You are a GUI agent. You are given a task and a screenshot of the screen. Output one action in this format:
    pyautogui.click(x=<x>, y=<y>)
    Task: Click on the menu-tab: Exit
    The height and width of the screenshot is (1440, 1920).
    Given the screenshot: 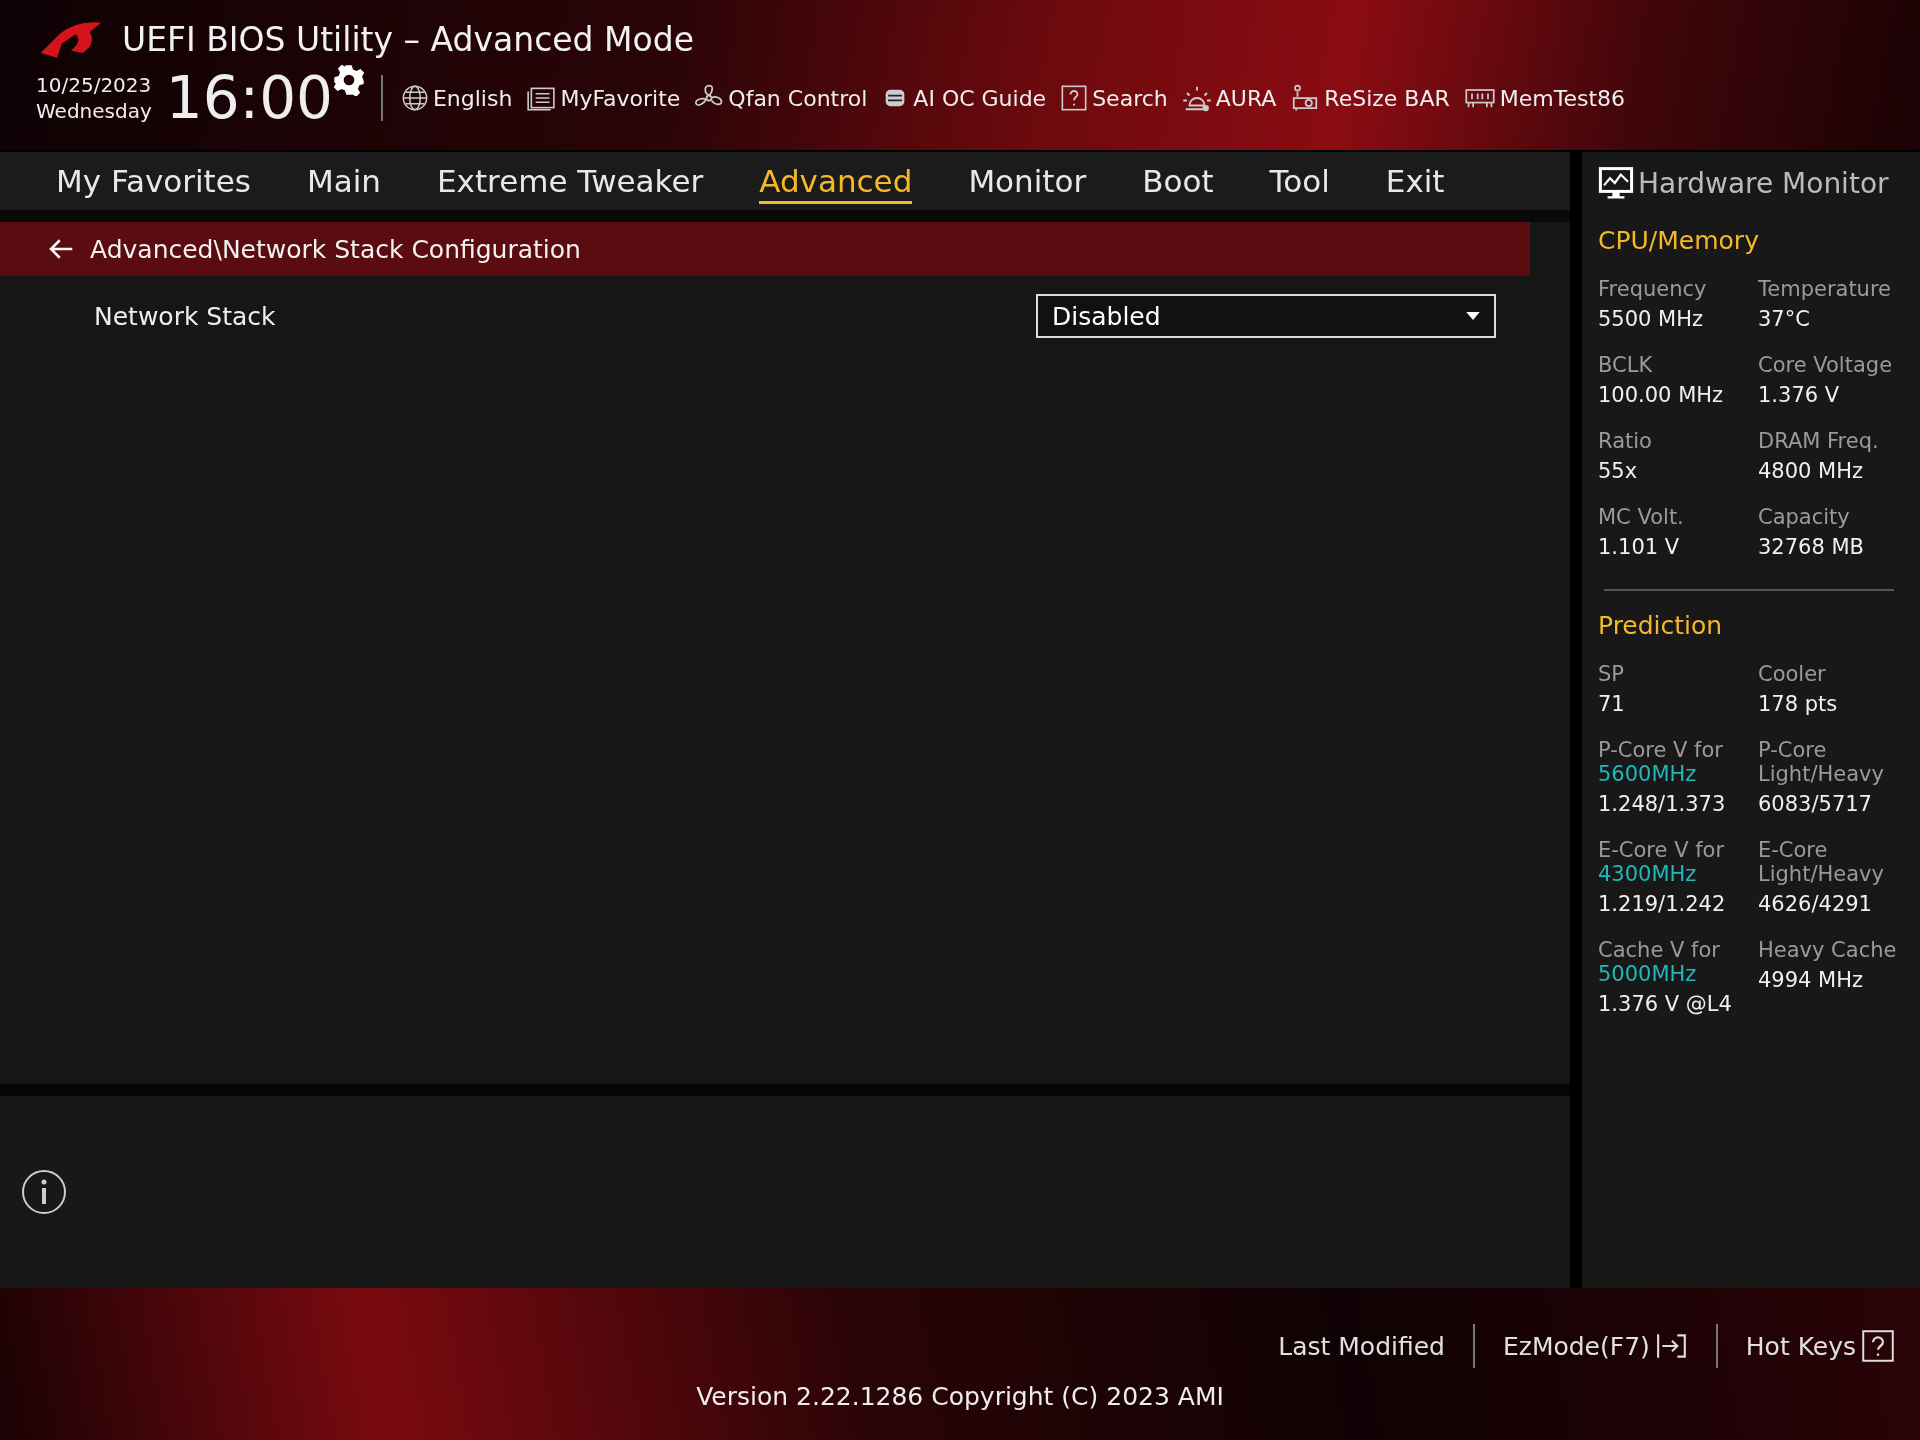 What is the action you would take?
    pyautogui.click(x=1415, y=181)
    